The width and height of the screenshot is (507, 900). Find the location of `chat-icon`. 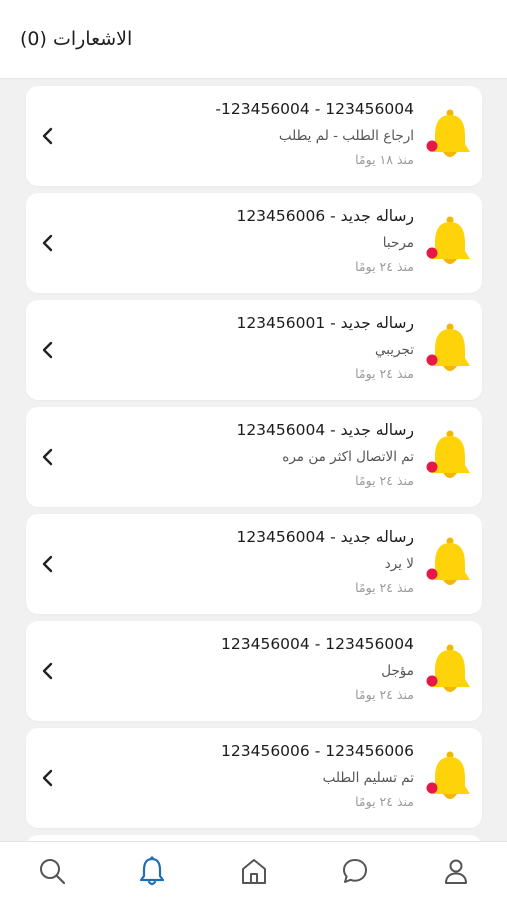

chat-icon is located at coordinates (355, 871).